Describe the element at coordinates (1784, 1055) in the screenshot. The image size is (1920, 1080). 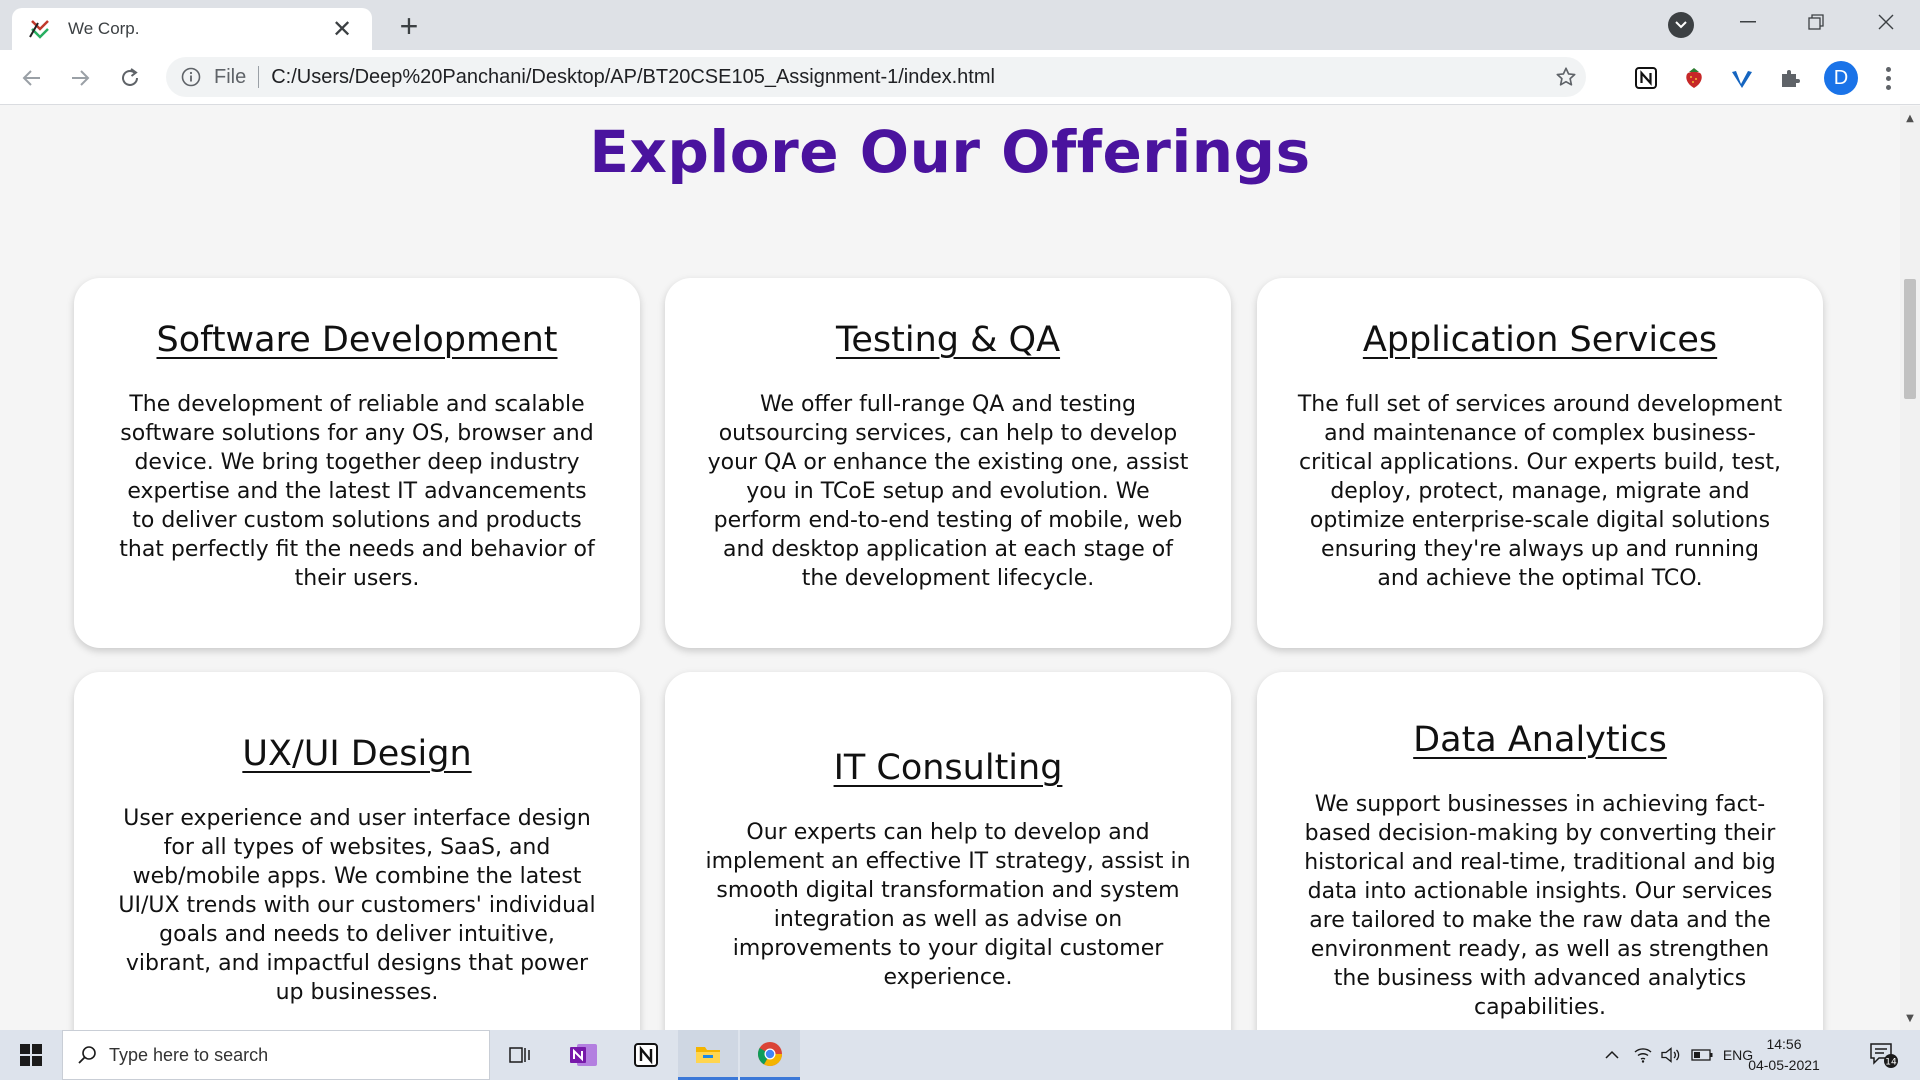
I see `taskbar-clock: 14:56 04-05-2021` at that location.